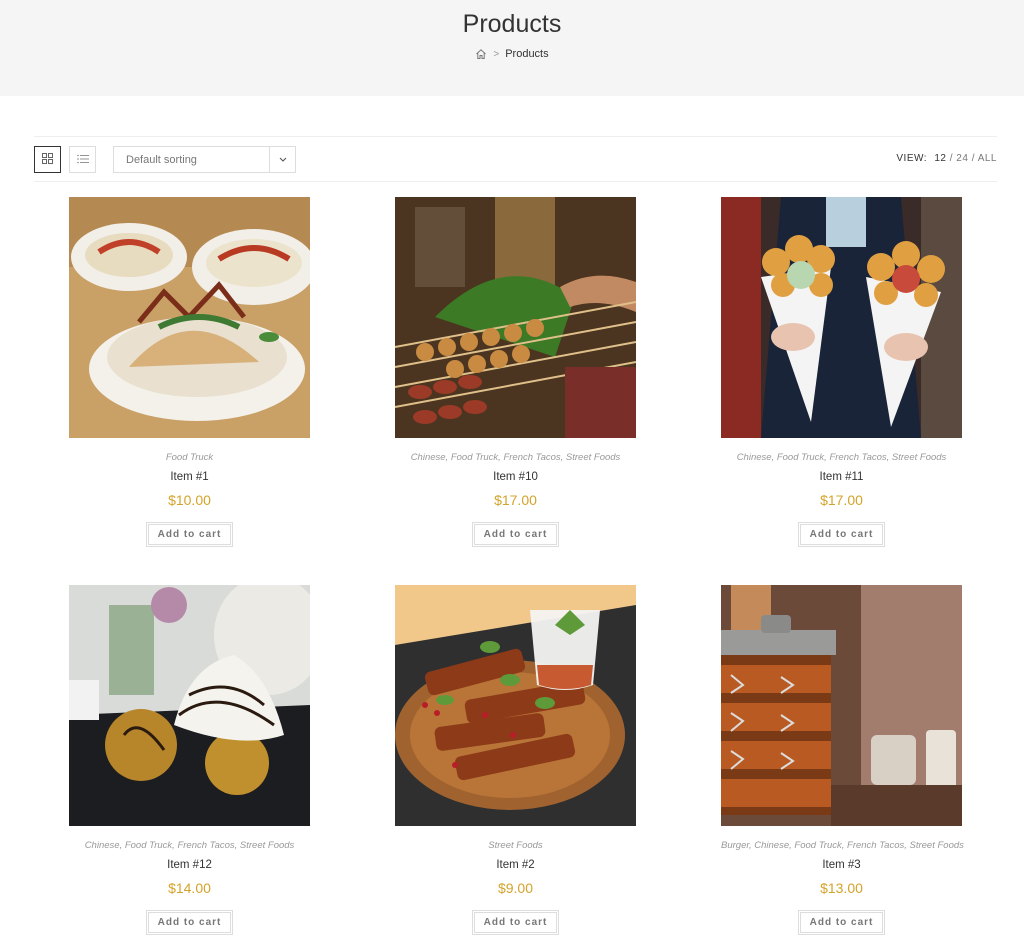  I want to click on grid-view-icon, so click(47, 160).